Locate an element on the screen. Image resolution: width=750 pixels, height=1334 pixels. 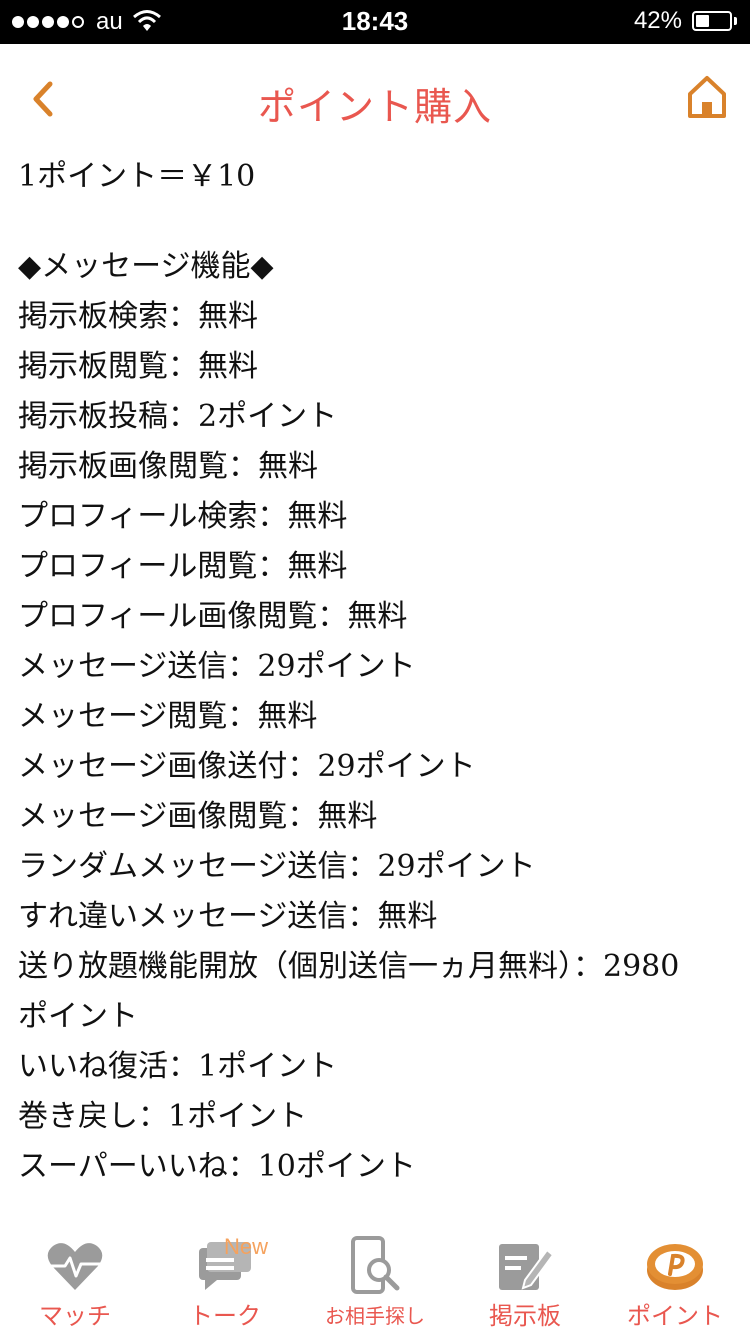
list-item: 掲示板検索：無料 is located at coordinates (138, 316).